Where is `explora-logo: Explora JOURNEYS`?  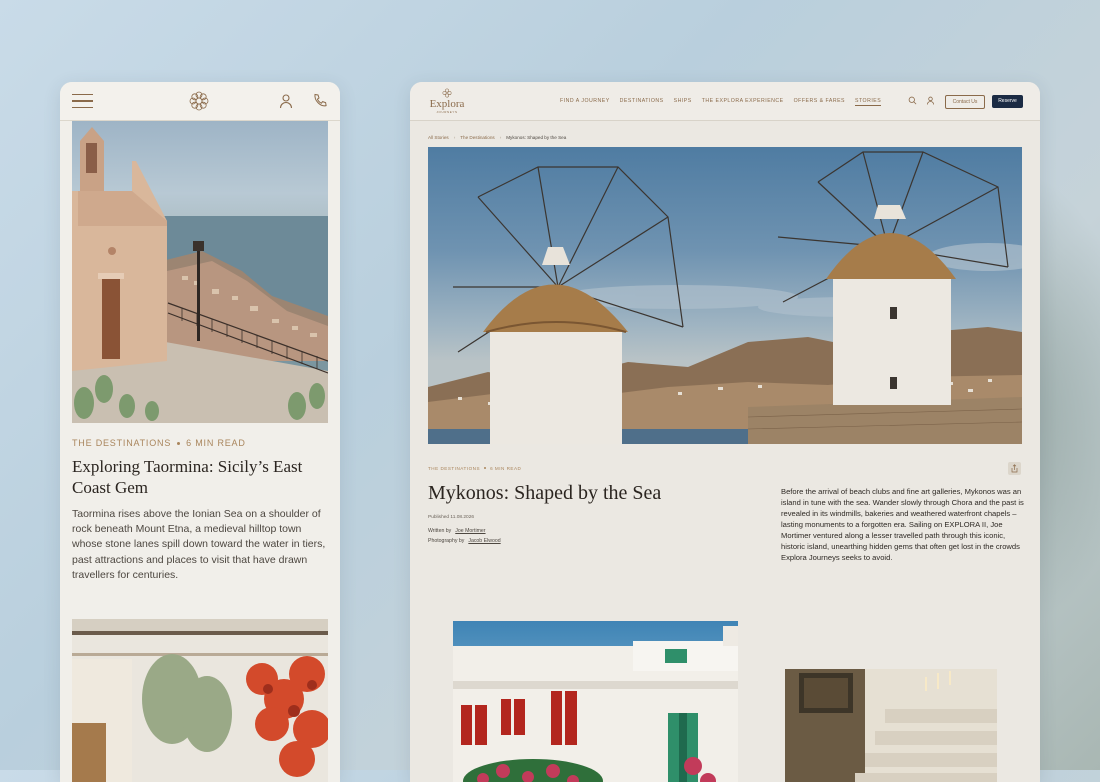
explora-logo: Explora JOURNEYS is located at coordinates (447, 101).